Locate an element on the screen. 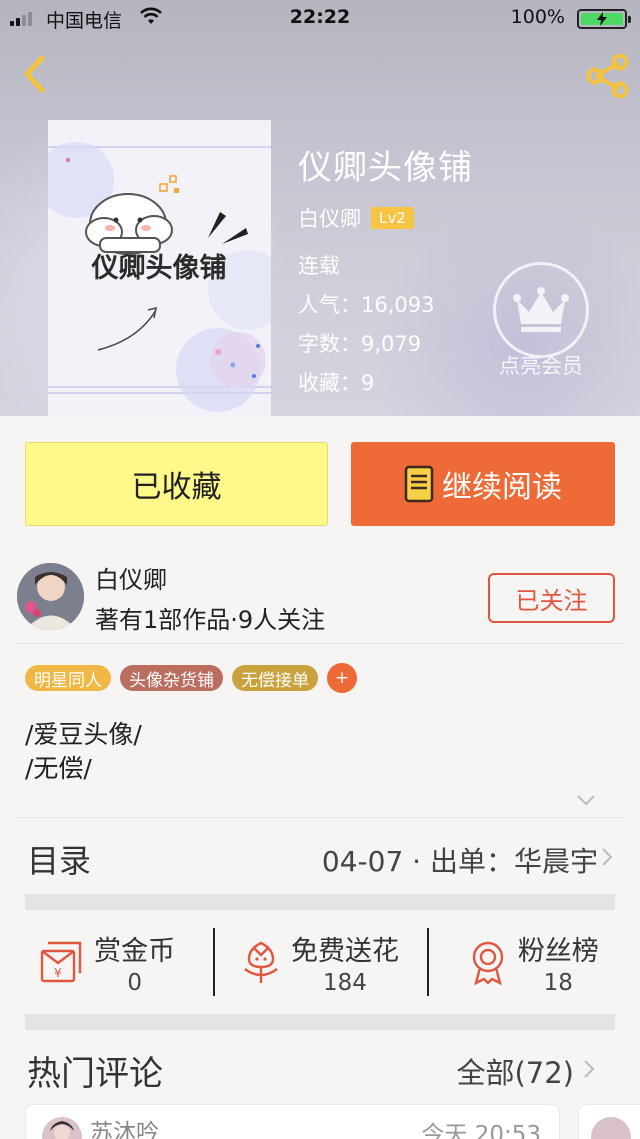 This screenshot has height=1139, width=640. book-meta: 连载 人气：16,093 字数：9,079 收藏：9 is located at coordinates (385, 325).